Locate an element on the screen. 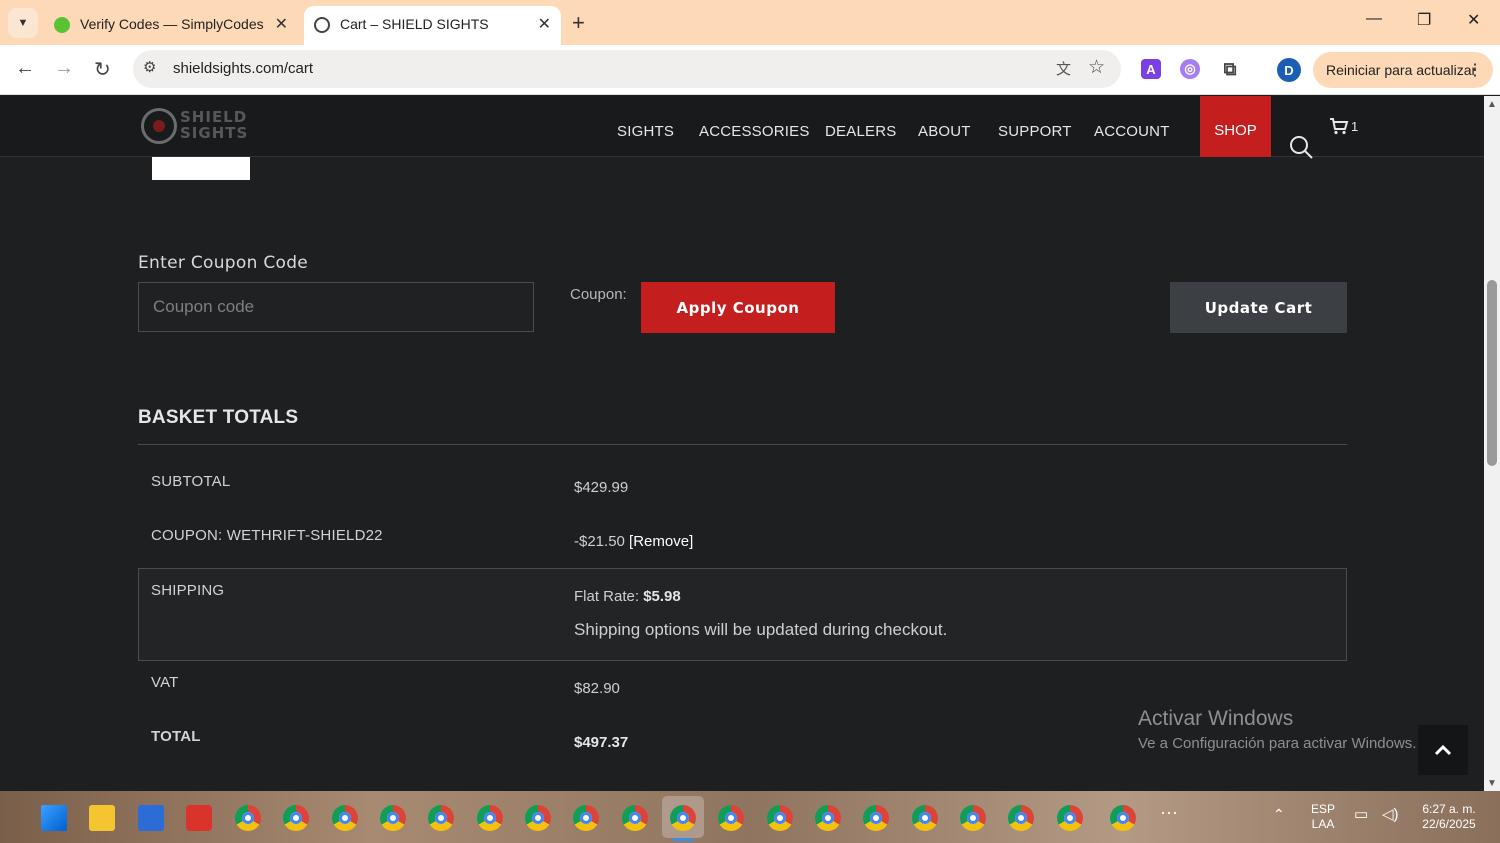  shield-sights-favicon-icon is located at coordinates (322, 25).